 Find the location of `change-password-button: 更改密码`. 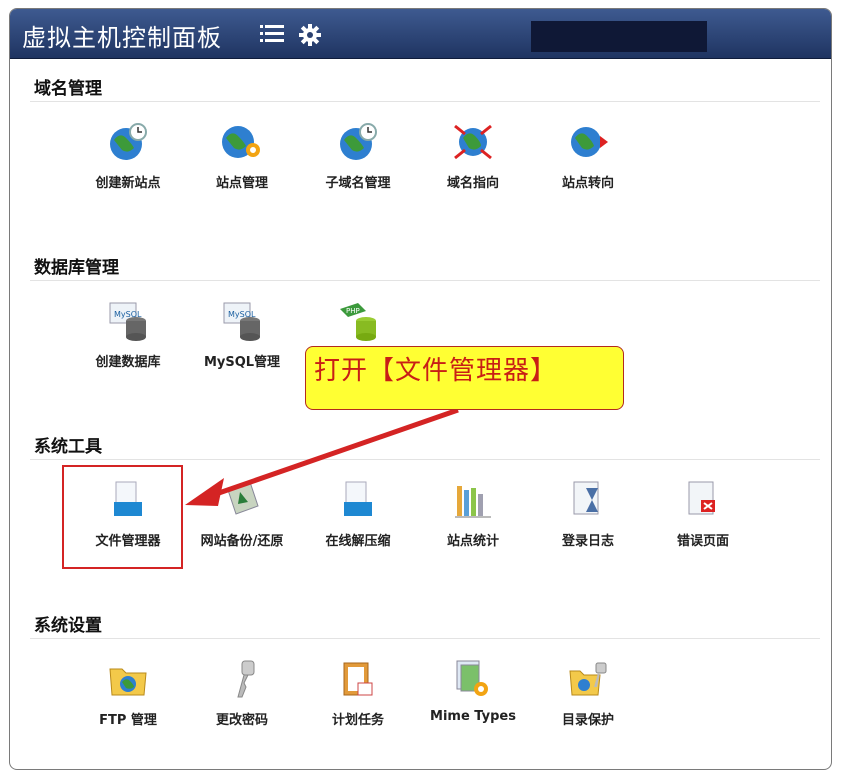

change-password-button: 更改密码 is located at coordinates (242, 696).